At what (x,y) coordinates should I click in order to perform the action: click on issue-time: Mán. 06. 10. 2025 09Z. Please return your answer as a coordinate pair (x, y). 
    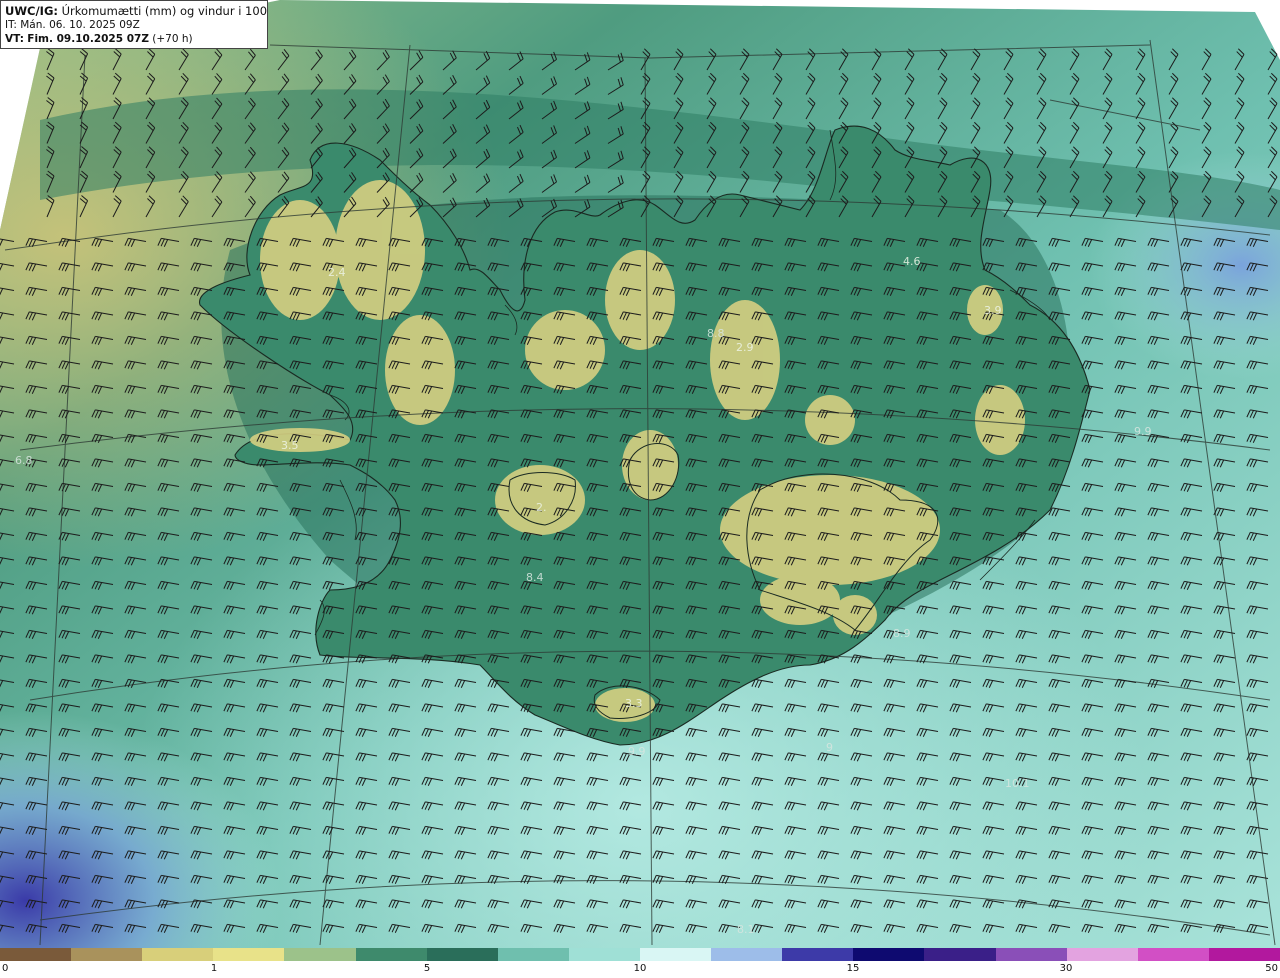
    Looking at the image, I should click on (80, 25).